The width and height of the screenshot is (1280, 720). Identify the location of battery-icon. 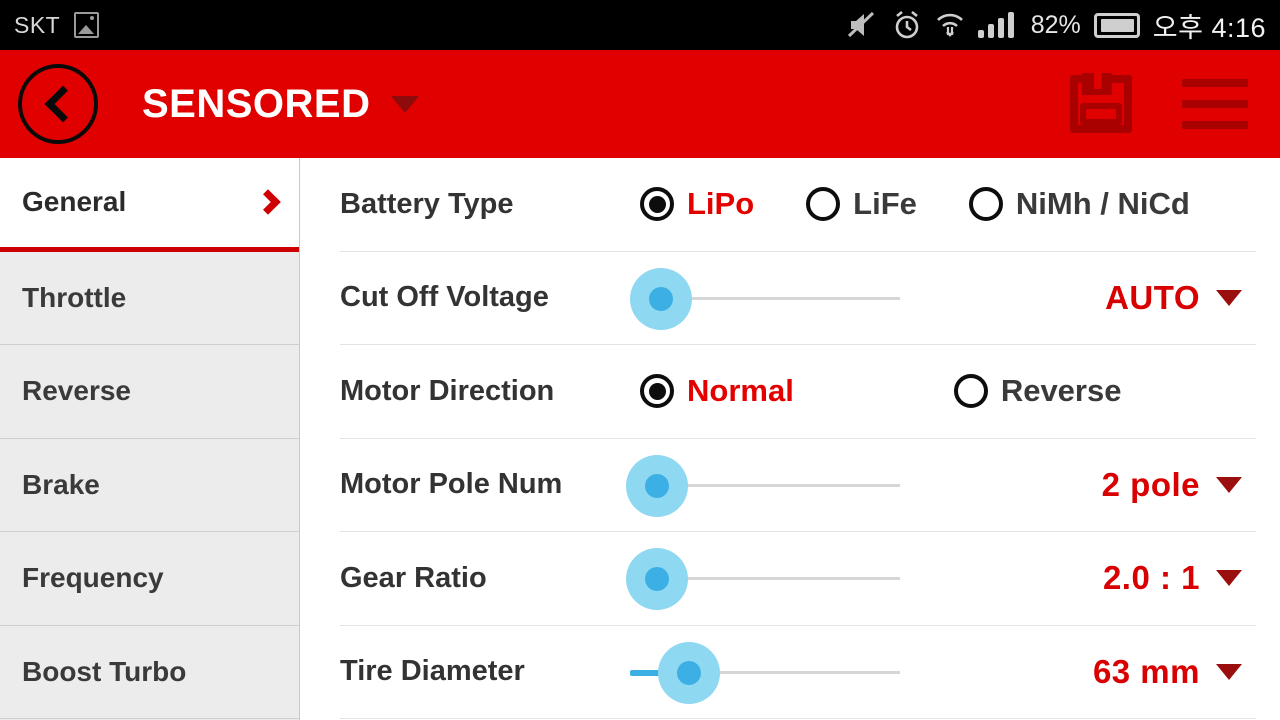
(1116, 25).